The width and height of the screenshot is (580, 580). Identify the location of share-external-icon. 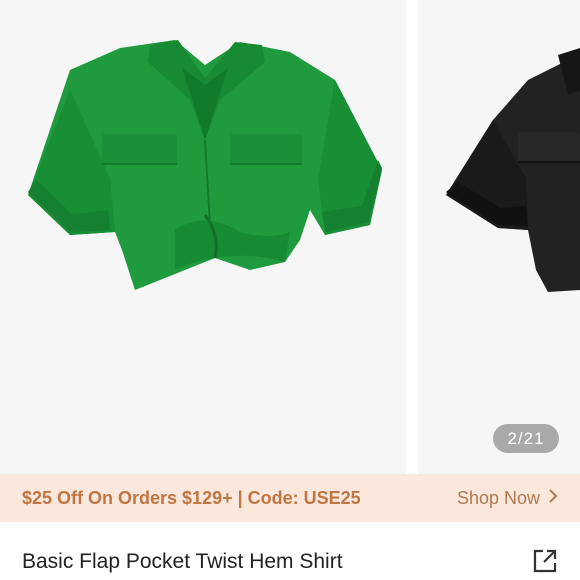
(545, 561).